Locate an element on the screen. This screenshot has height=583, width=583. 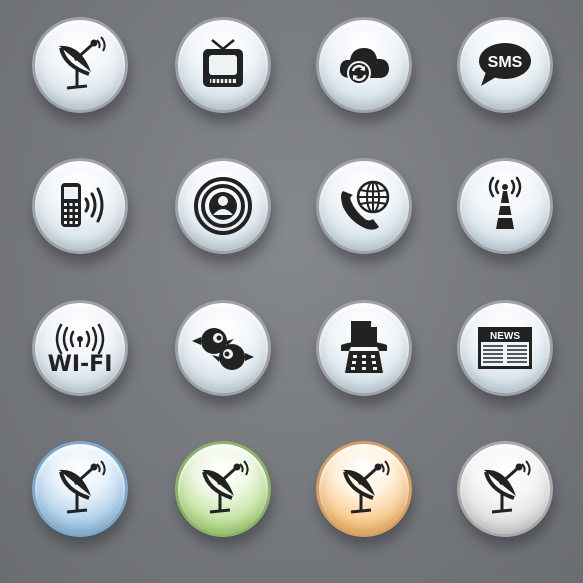
tv-button is located at coordinates (223, 65).